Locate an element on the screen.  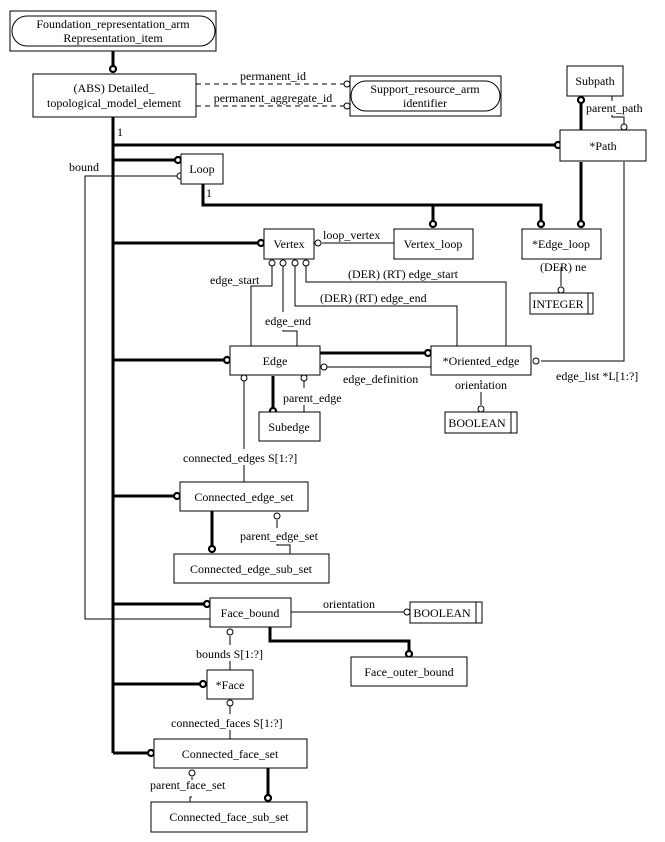
entity-label-line1: Support_resource_arm is located at coordinates (425, 89).